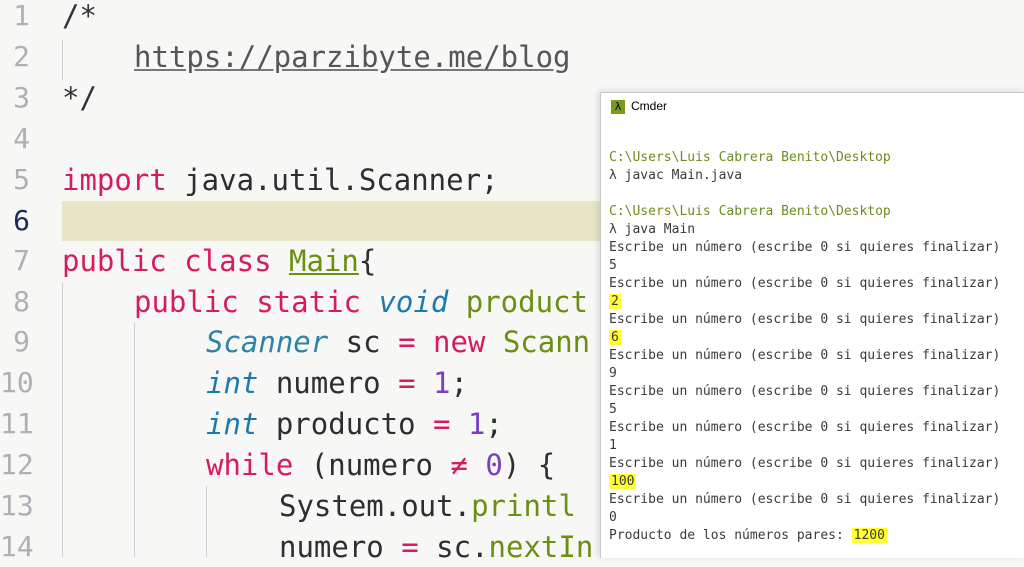  I want to click on highlighted-value: 100, so click(623, 481).